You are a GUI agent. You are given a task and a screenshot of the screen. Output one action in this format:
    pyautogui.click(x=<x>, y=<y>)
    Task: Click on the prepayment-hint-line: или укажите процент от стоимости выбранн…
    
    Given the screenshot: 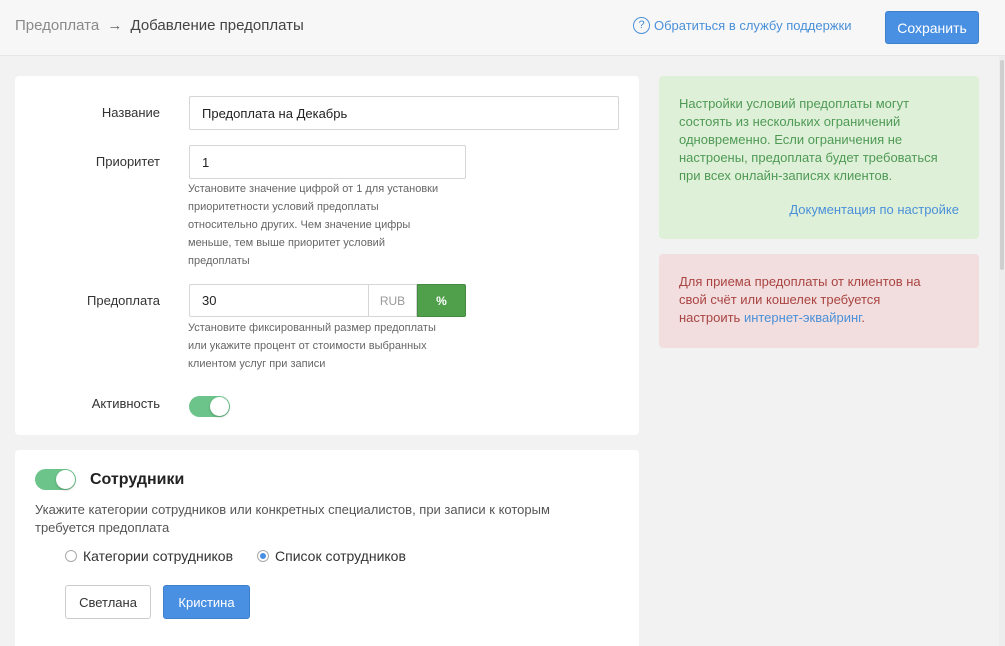 What is the action you would take?
    pyautogui.click(x=307, y=346)
    